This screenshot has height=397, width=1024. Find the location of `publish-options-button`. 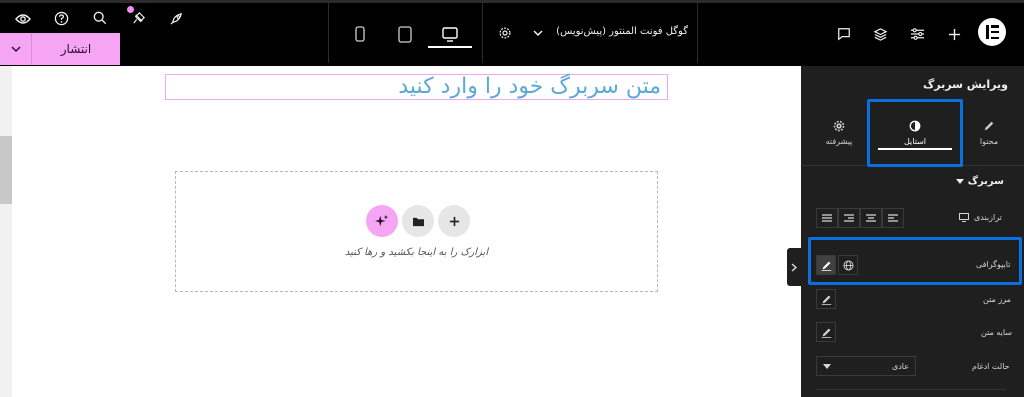

publish-options-button is located at coordinates (16, 49).